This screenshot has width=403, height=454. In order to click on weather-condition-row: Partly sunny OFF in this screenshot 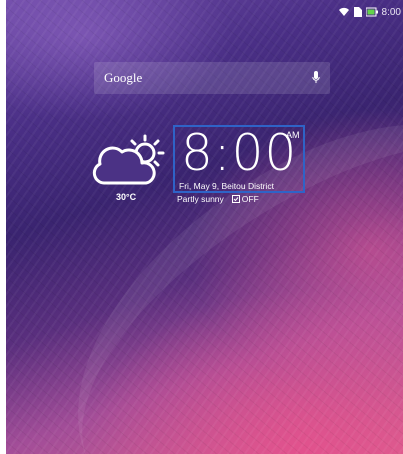, I will do `click(218, 199)`.